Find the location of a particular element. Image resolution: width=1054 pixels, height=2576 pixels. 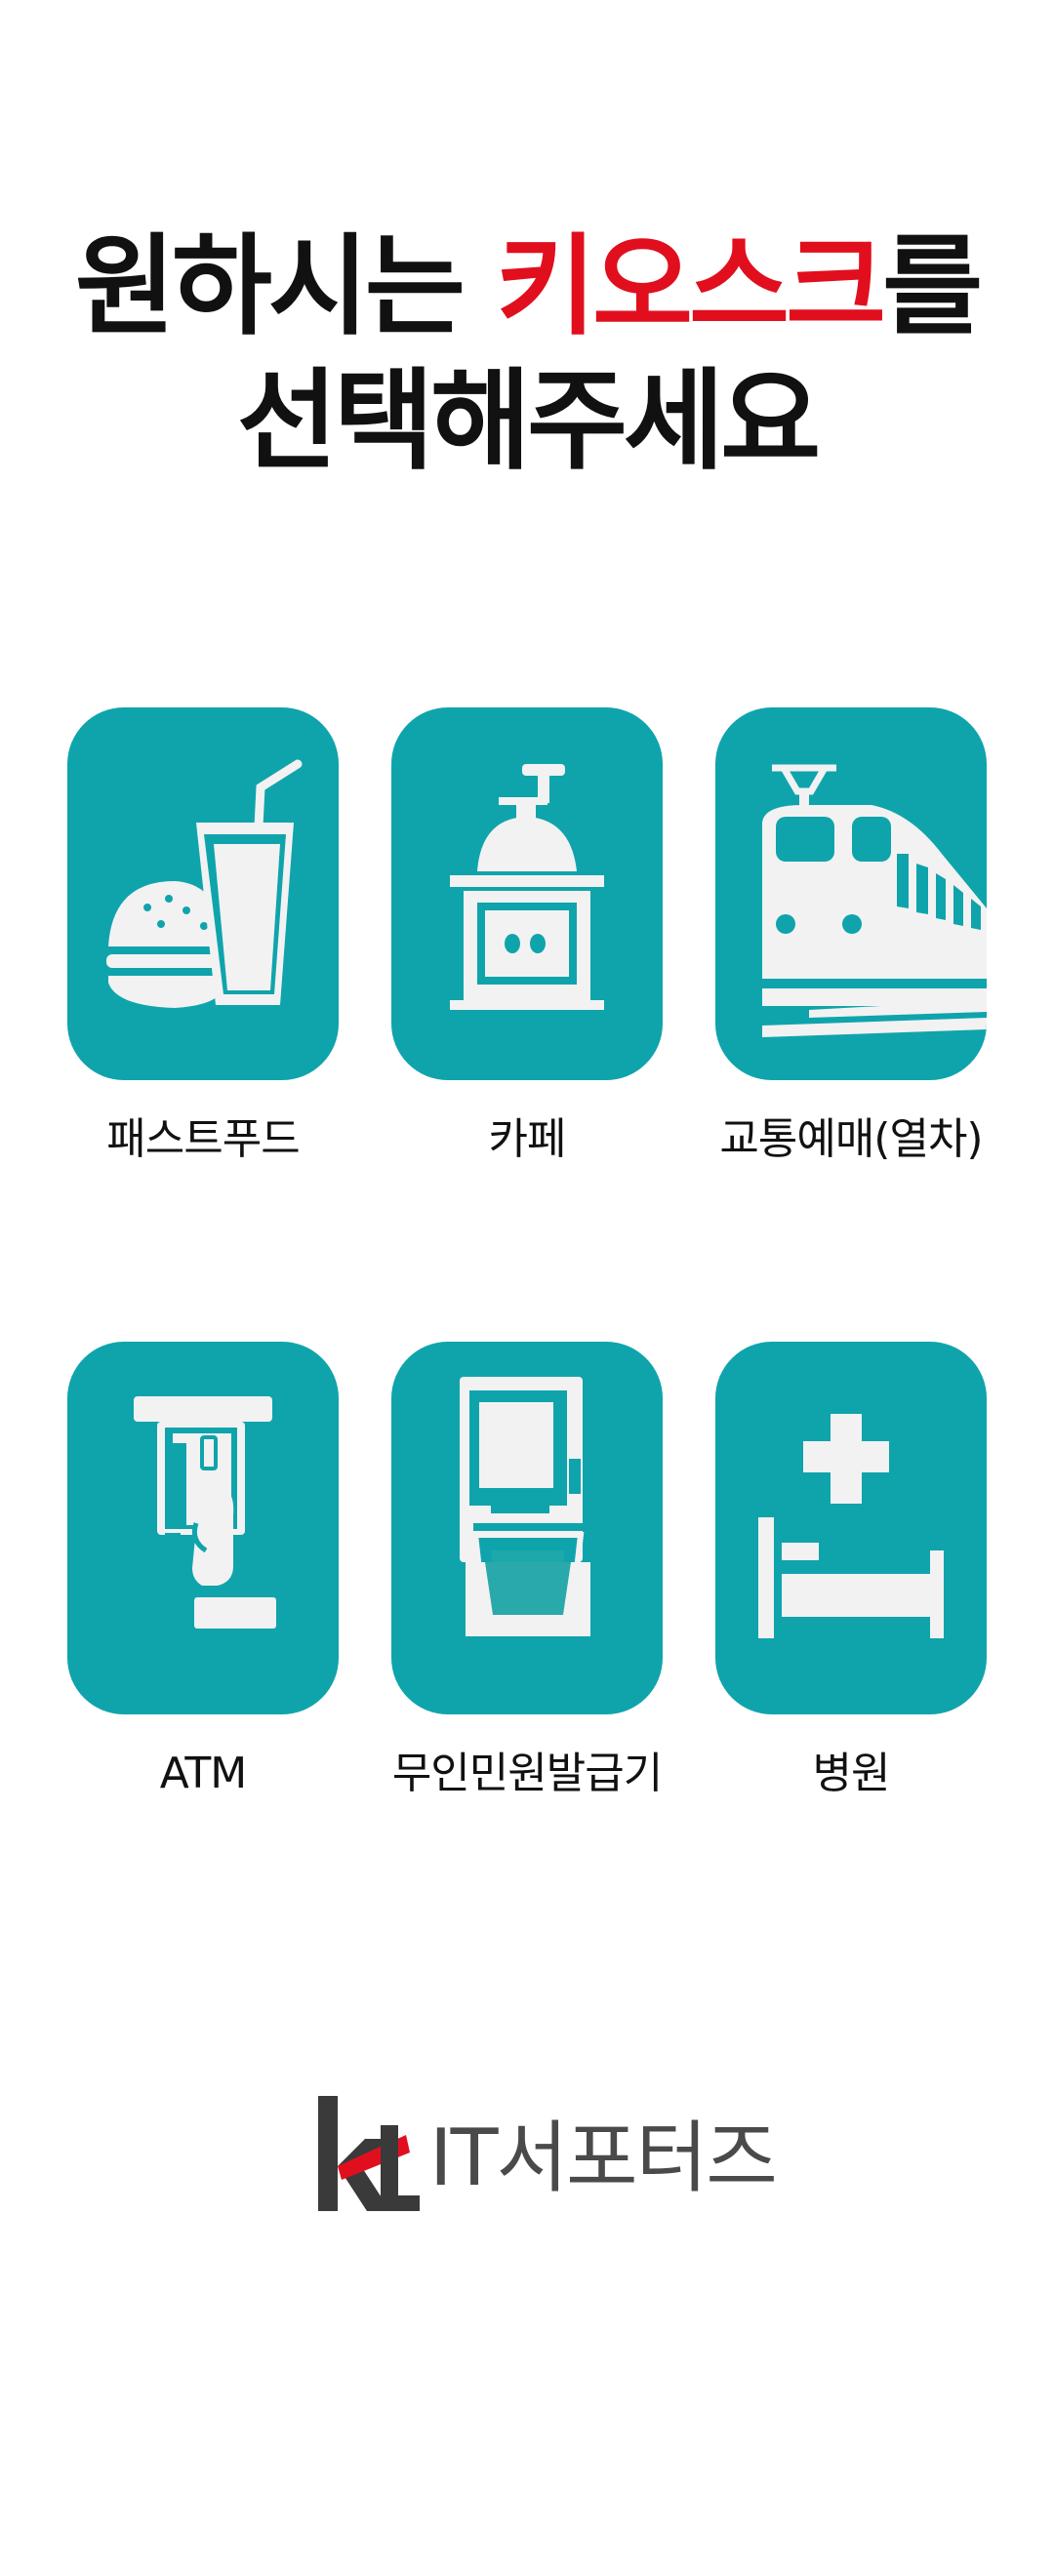

kiosk-label-atm: ATM is located at coordinates (203, 1774).